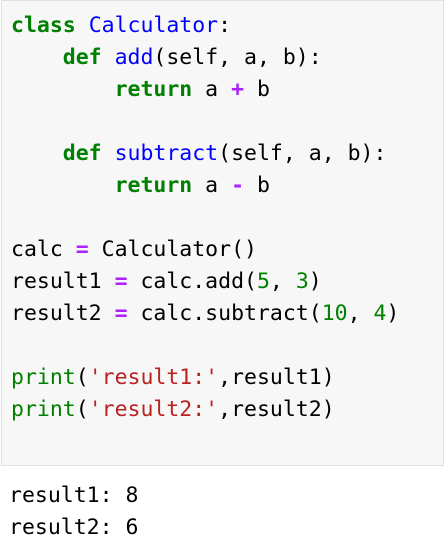 Image resolution: width=446 pixels, height=544 pixels. I want to click on code-line-8: calc = Calculator(), so click(205, 250).